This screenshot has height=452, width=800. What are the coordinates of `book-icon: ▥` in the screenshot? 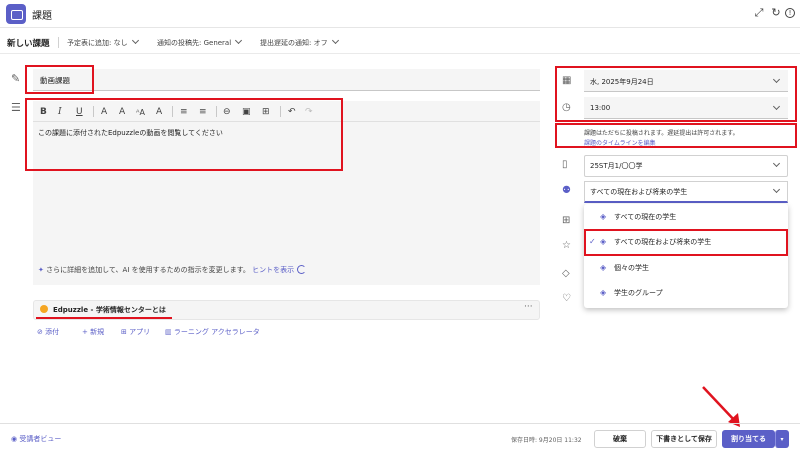 It's located at (168, 332).